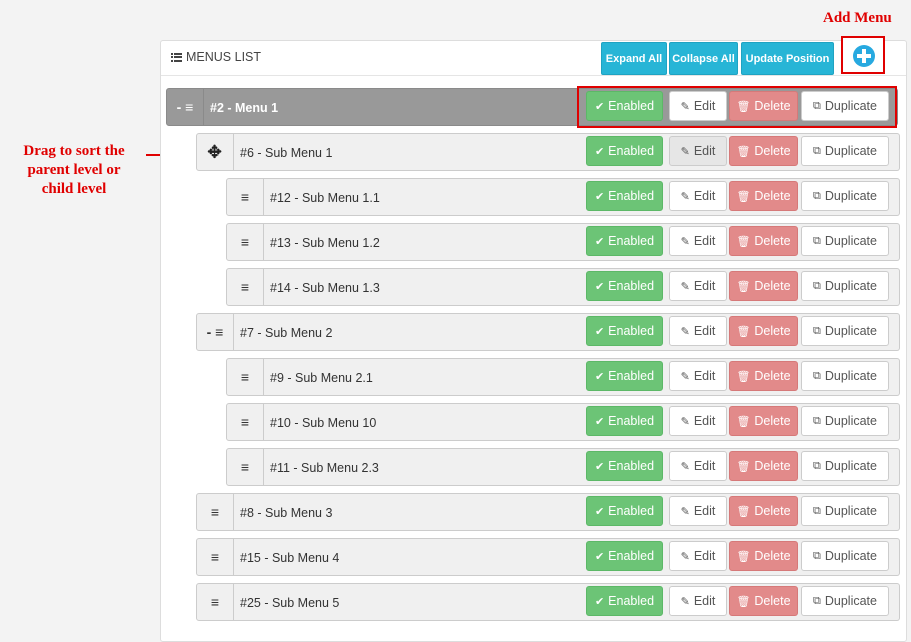 The height and width of the screenshot is (642, 911). What do you see at coordinates (787, 58) in the screenshot?
I see `update-position-button: Update Position` at bounding box center [787, 58].